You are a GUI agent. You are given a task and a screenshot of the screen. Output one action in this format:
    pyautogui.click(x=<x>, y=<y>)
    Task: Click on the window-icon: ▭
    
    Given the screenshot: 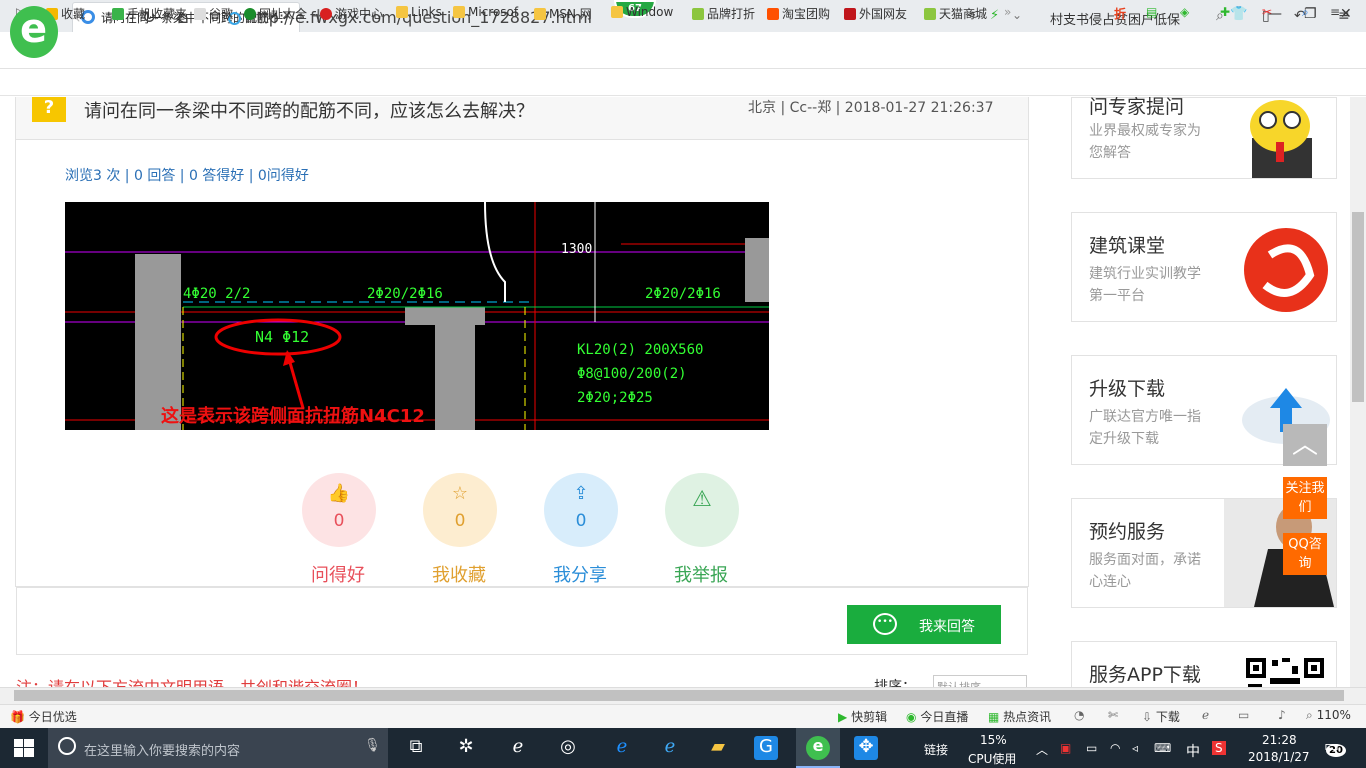 What is the action you would take?
    pyautogui.click(x=1243, y=715)
    